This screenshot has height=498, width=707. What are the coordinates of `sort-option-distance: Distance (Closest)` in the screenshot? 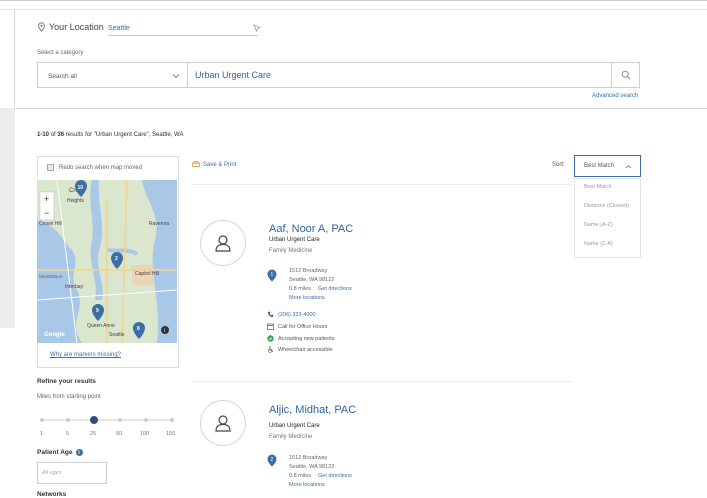 It's located at (606, 206).